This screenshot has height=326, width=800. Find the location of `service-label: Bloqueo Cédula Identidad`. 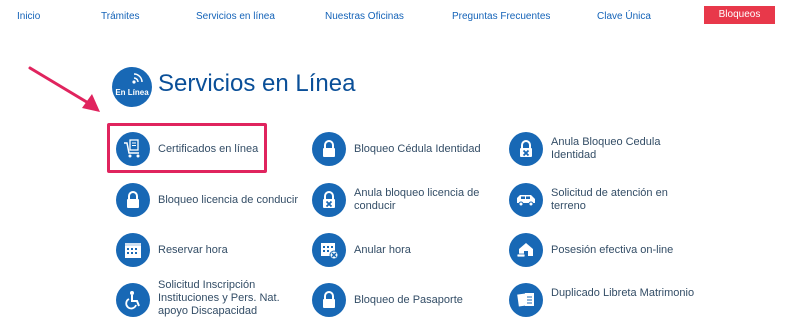

service-label: Bloqueo Cédula Identidad is located at coordinates (417, 149).